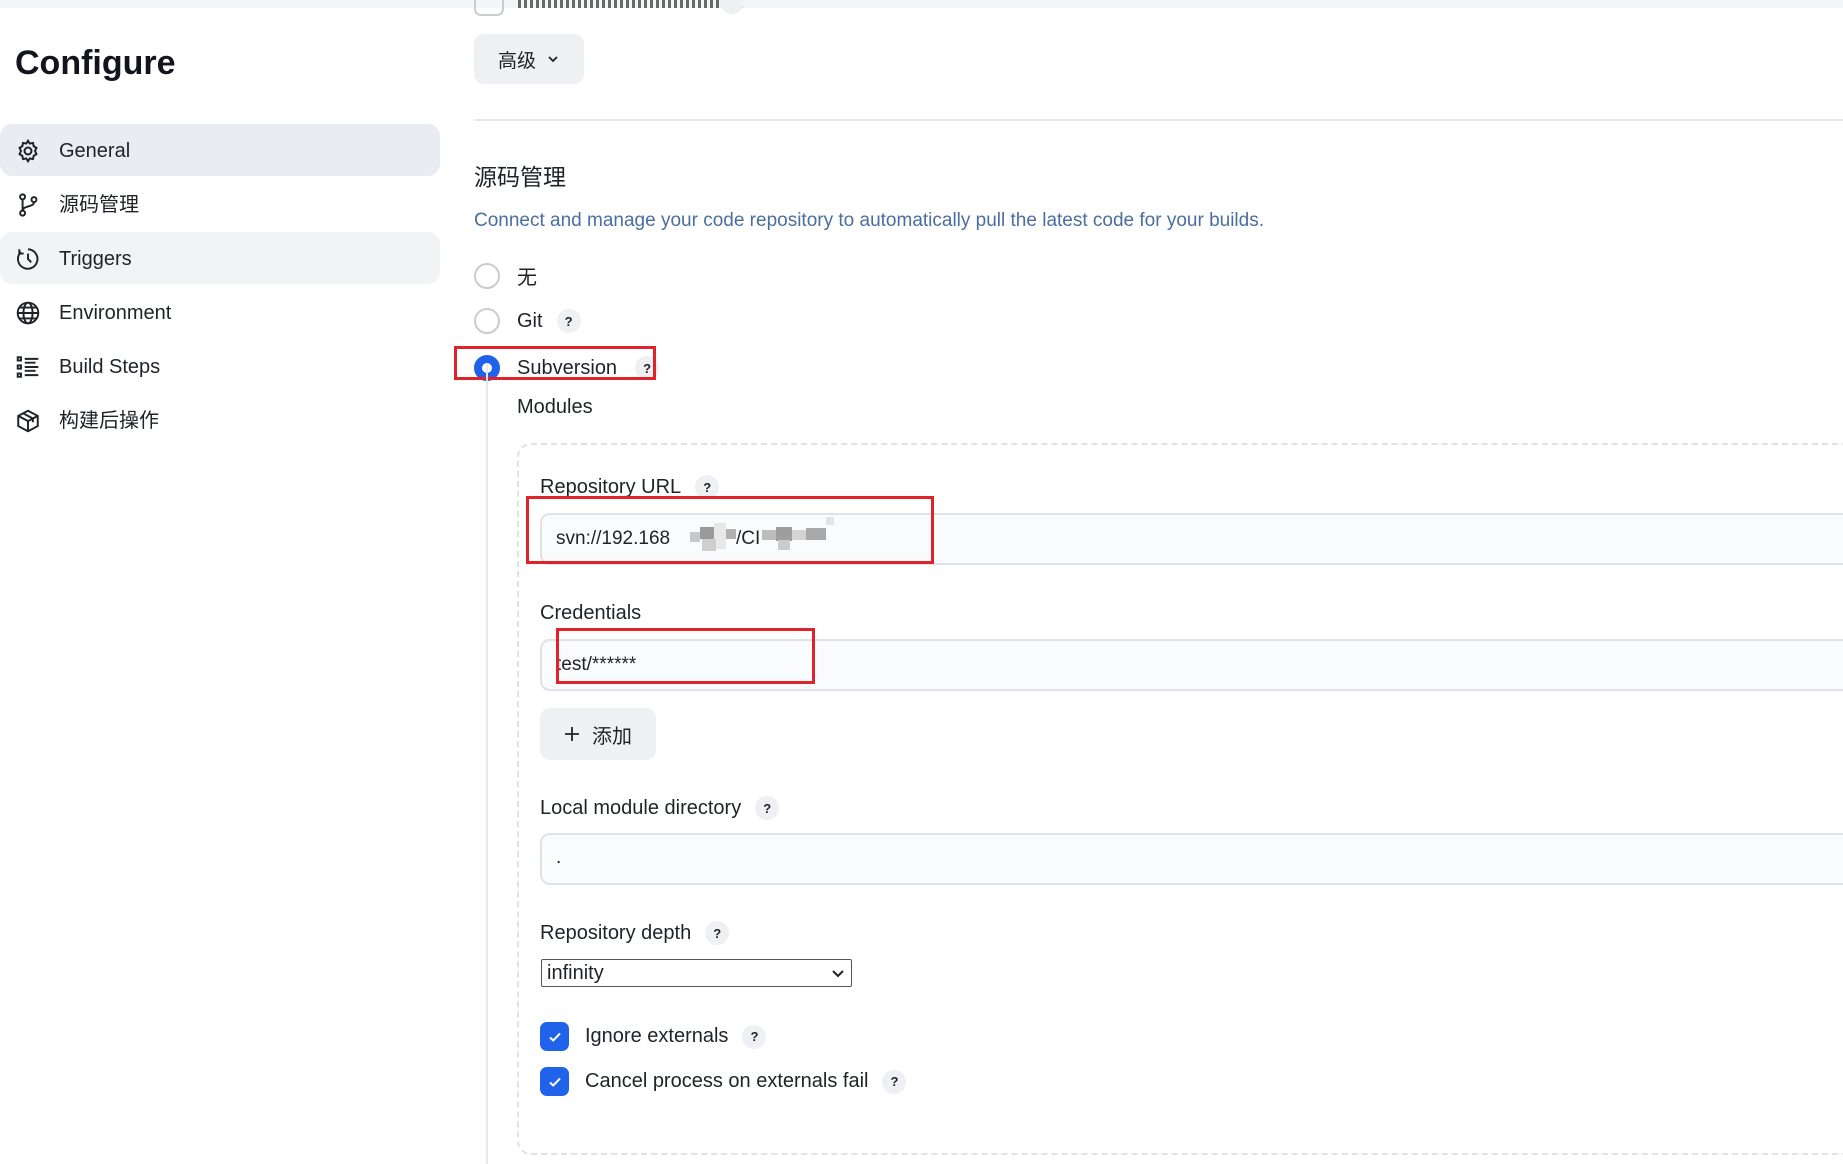 This screenshot has height=1164, width=1843. Describe the element at coordinates (1158, 120) in the screenshot. I see `section-divider` at that location.